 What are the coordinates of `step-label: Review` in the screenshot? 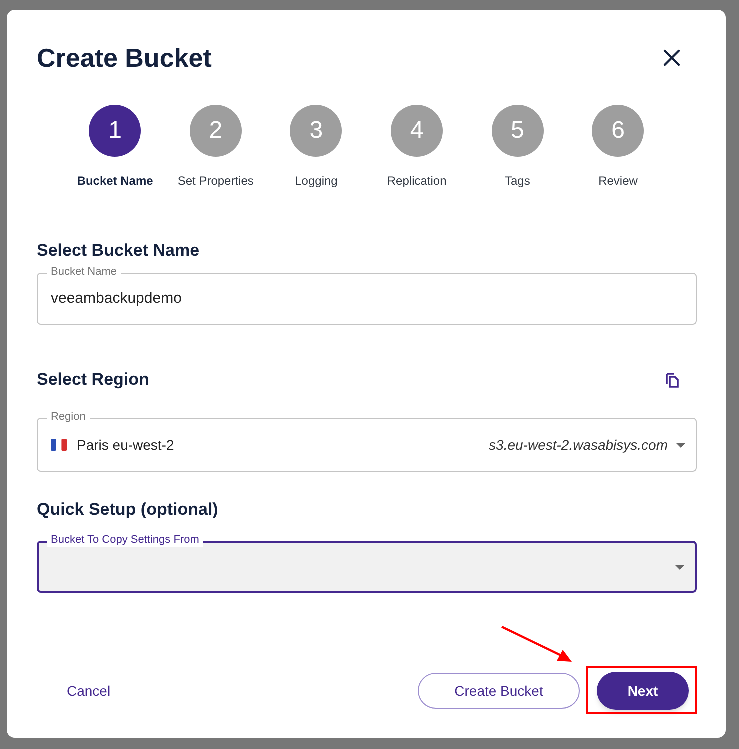 It's located at (618, 181).